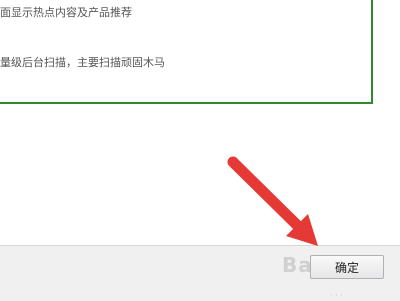 This screenshot has width=400, height=301. Describe the element at coordinates (336, 295) in the screenshot. I see `bottom-dots: · · ·` at that location.